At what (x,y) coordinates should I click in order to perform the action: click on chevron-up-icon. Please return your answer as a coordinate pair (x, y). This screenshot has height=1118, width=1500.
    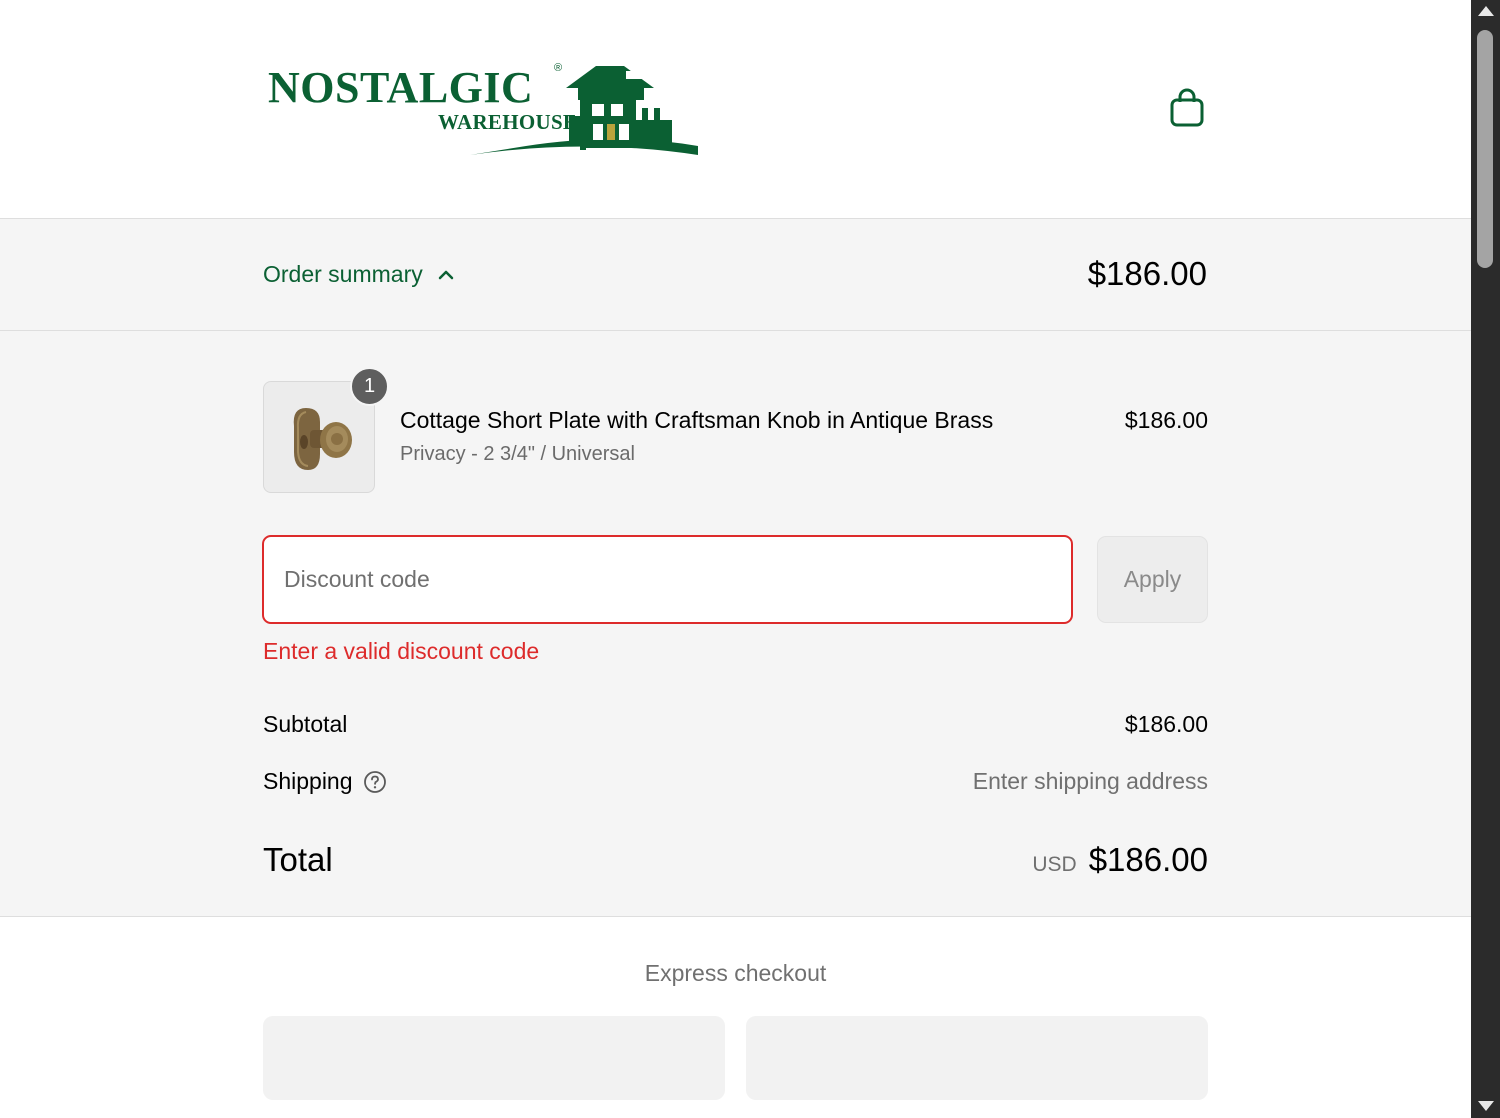
    Looking at the image, I should click on (445, 274).